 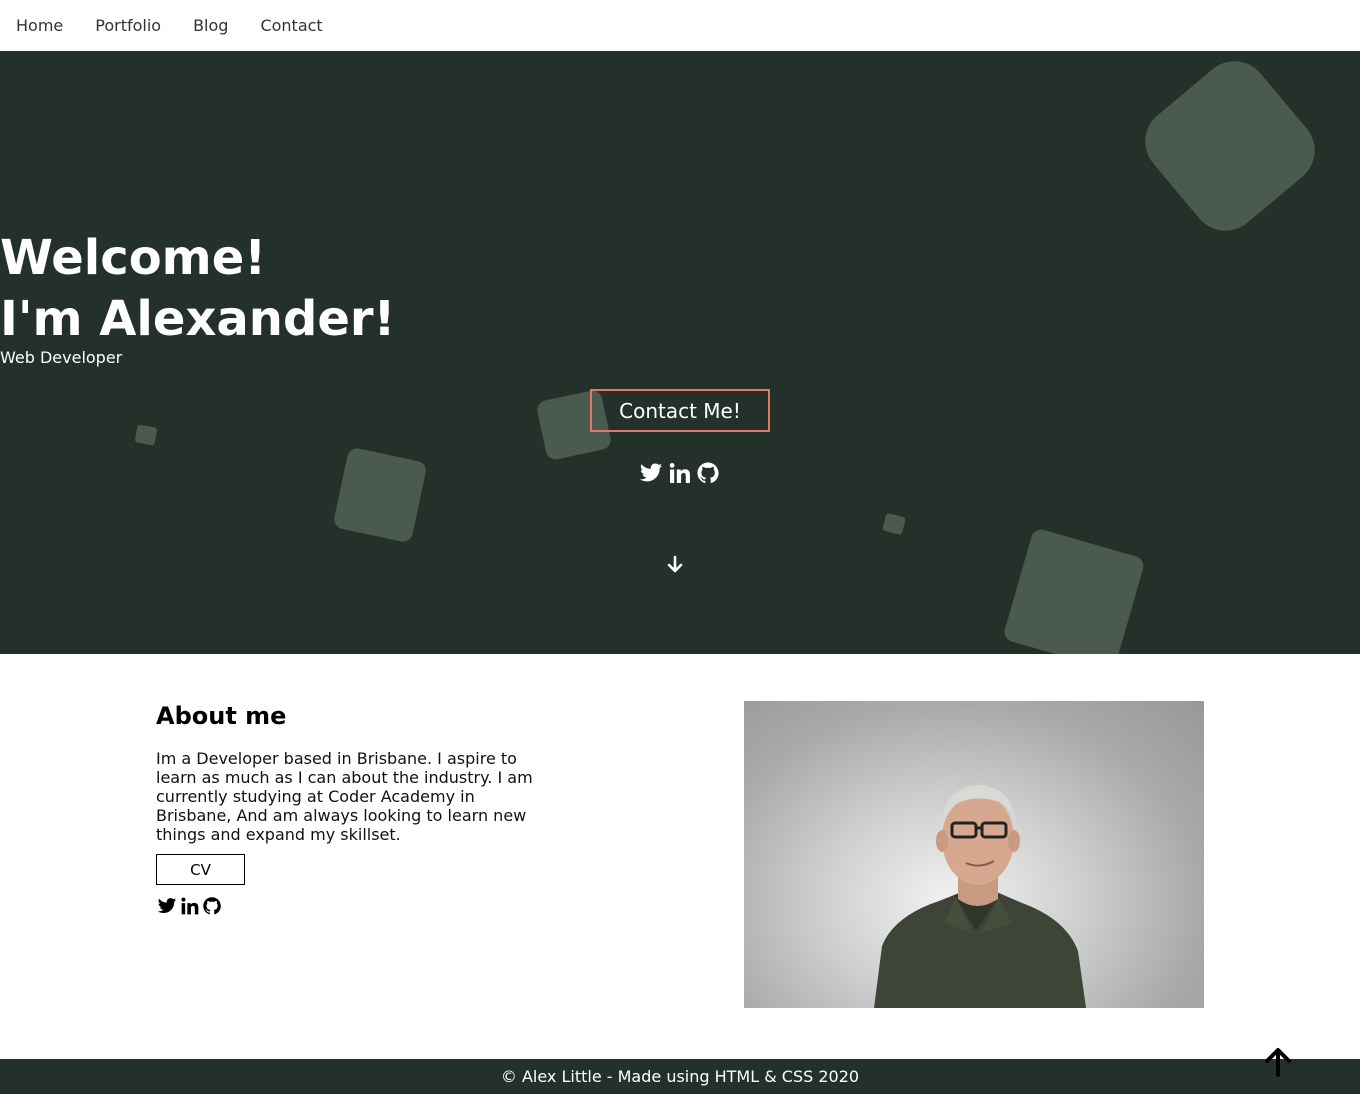 I want to click on nav-item-blog: Blog, so click(x=210, y=25).